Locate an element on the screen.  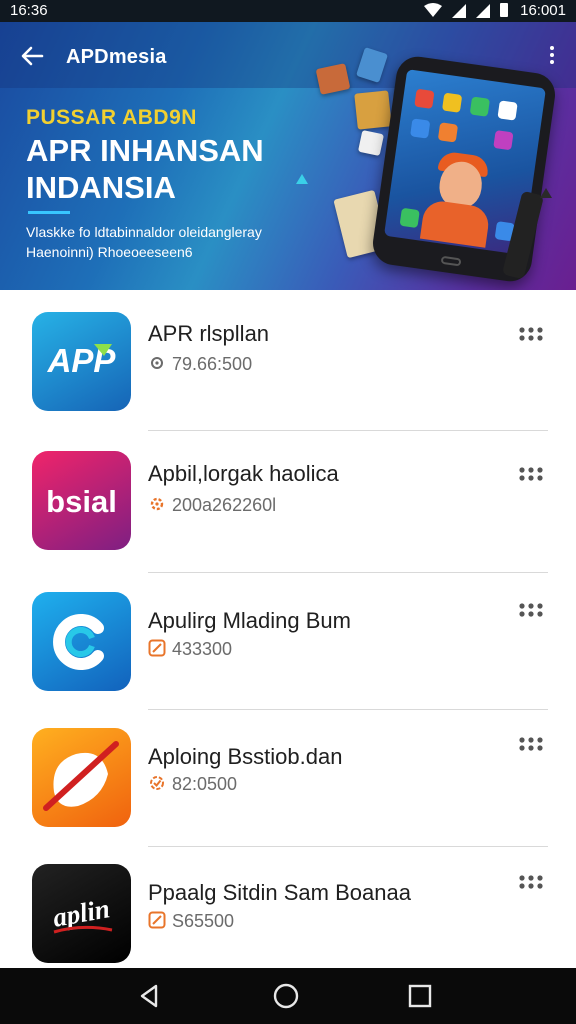
app-meta: 200a262260l is located at coordinates (212, 505).